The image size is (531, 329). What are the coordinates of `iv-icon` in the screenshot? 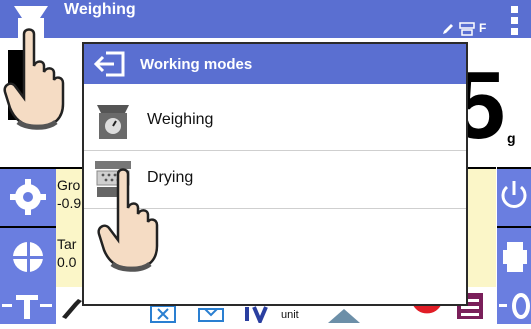 It's located at (257, 314).